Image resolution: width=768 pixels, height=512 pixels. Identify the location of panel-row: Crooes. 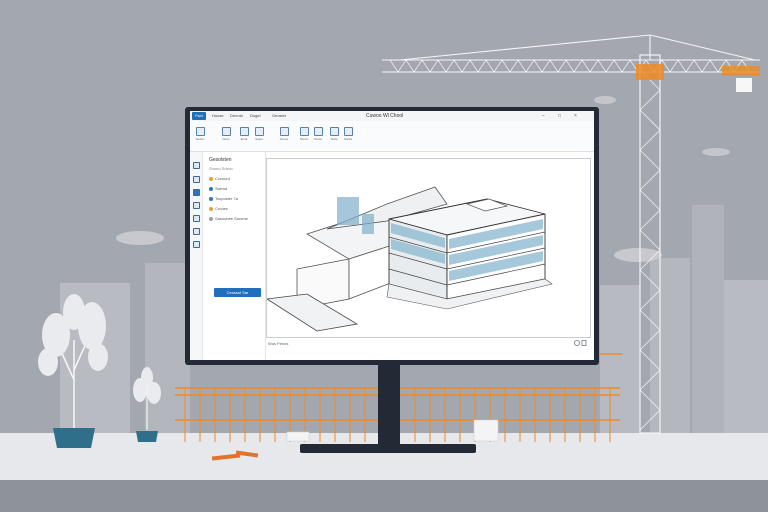
(218, 208).